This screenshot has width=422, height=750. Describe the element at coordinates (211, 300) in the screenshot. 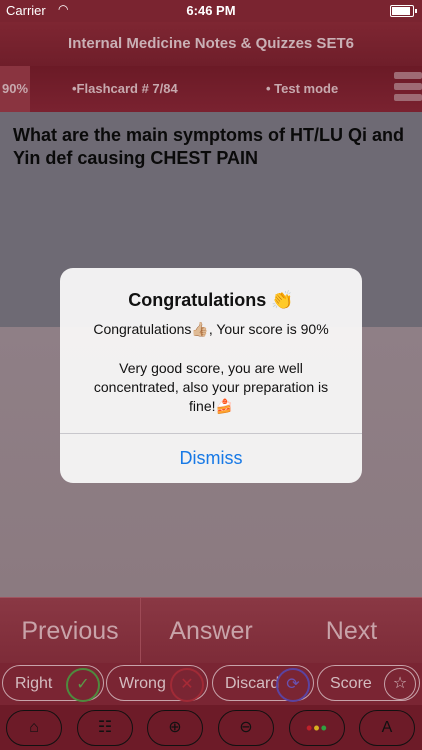

I see `dialog-title: Congratulations 👏` at that location.